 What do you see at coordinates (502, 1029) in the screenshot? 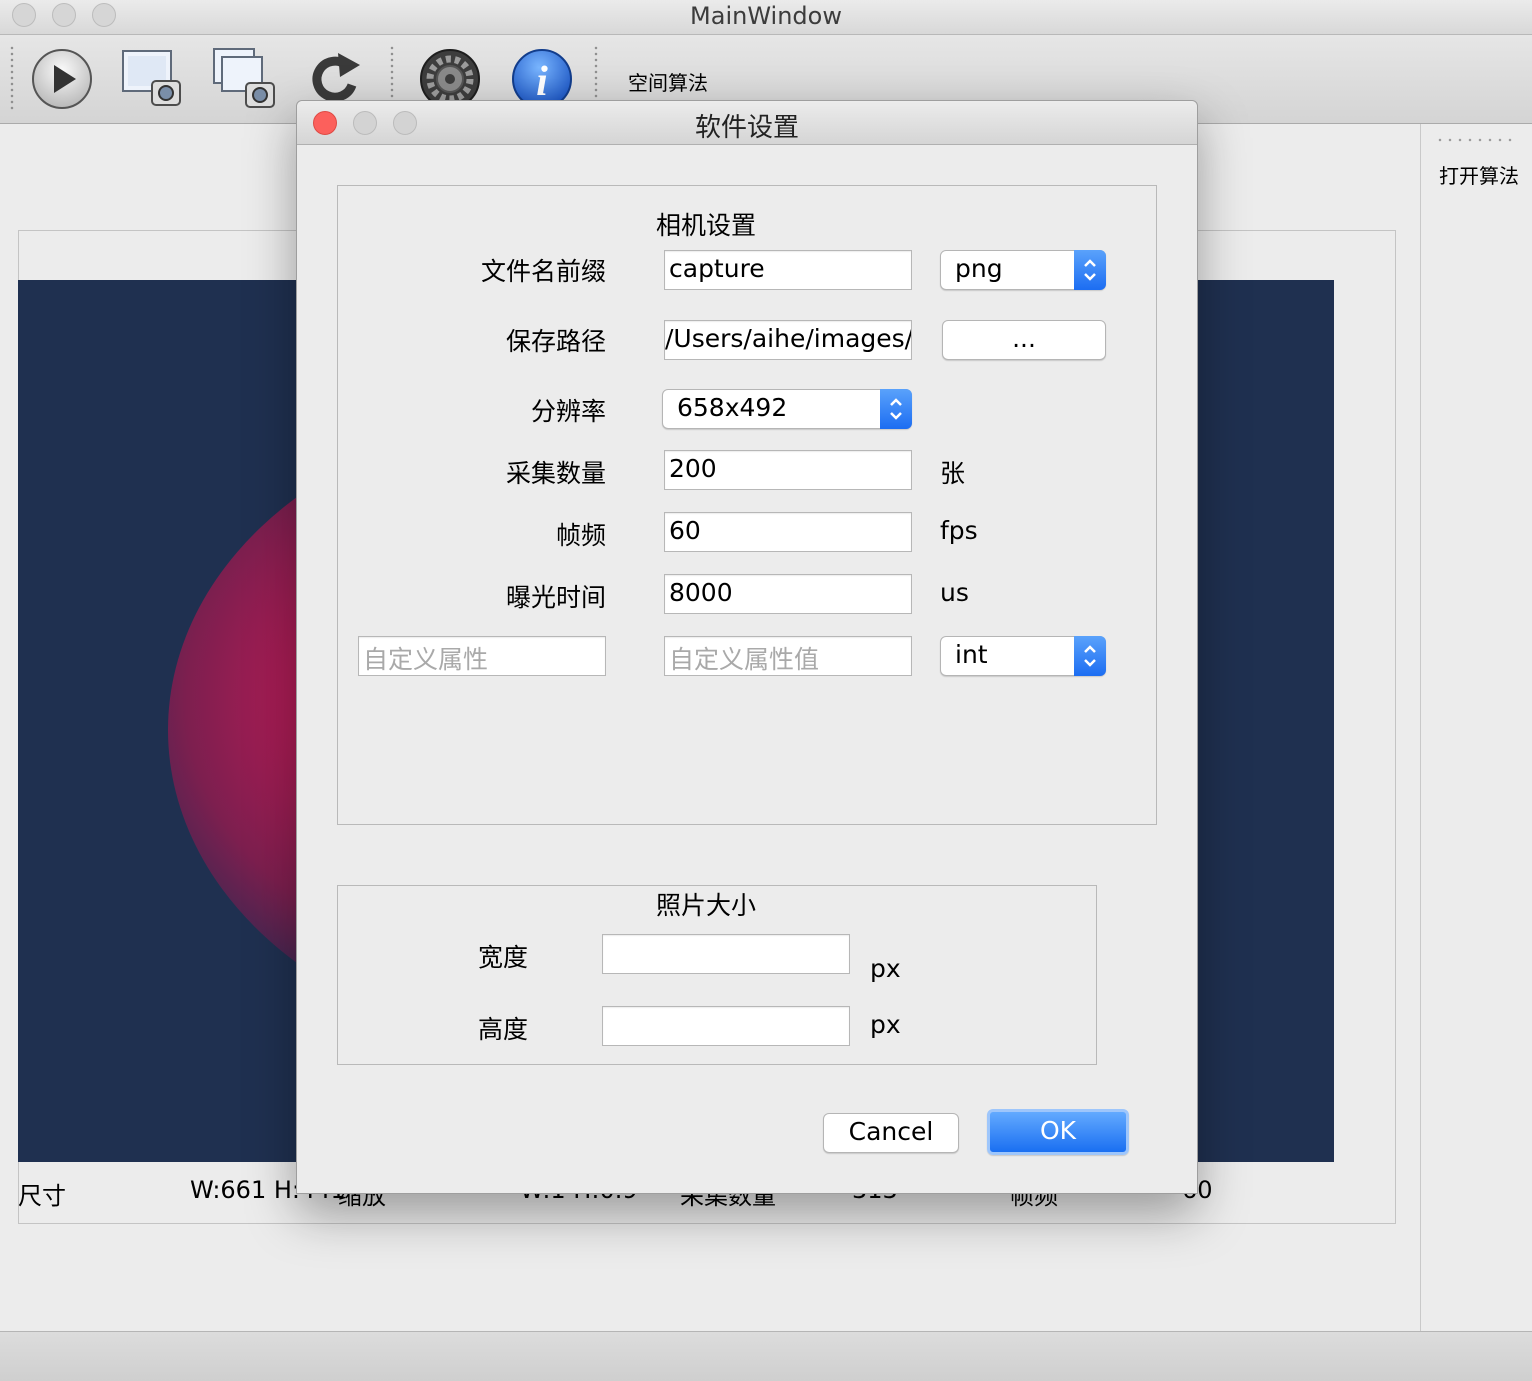
I see `height-label: 高度` at bounding box center [502, 1029].